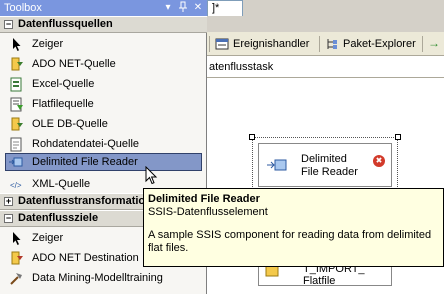  I want to click on xml-source-icon: </>, so click(16, 184).